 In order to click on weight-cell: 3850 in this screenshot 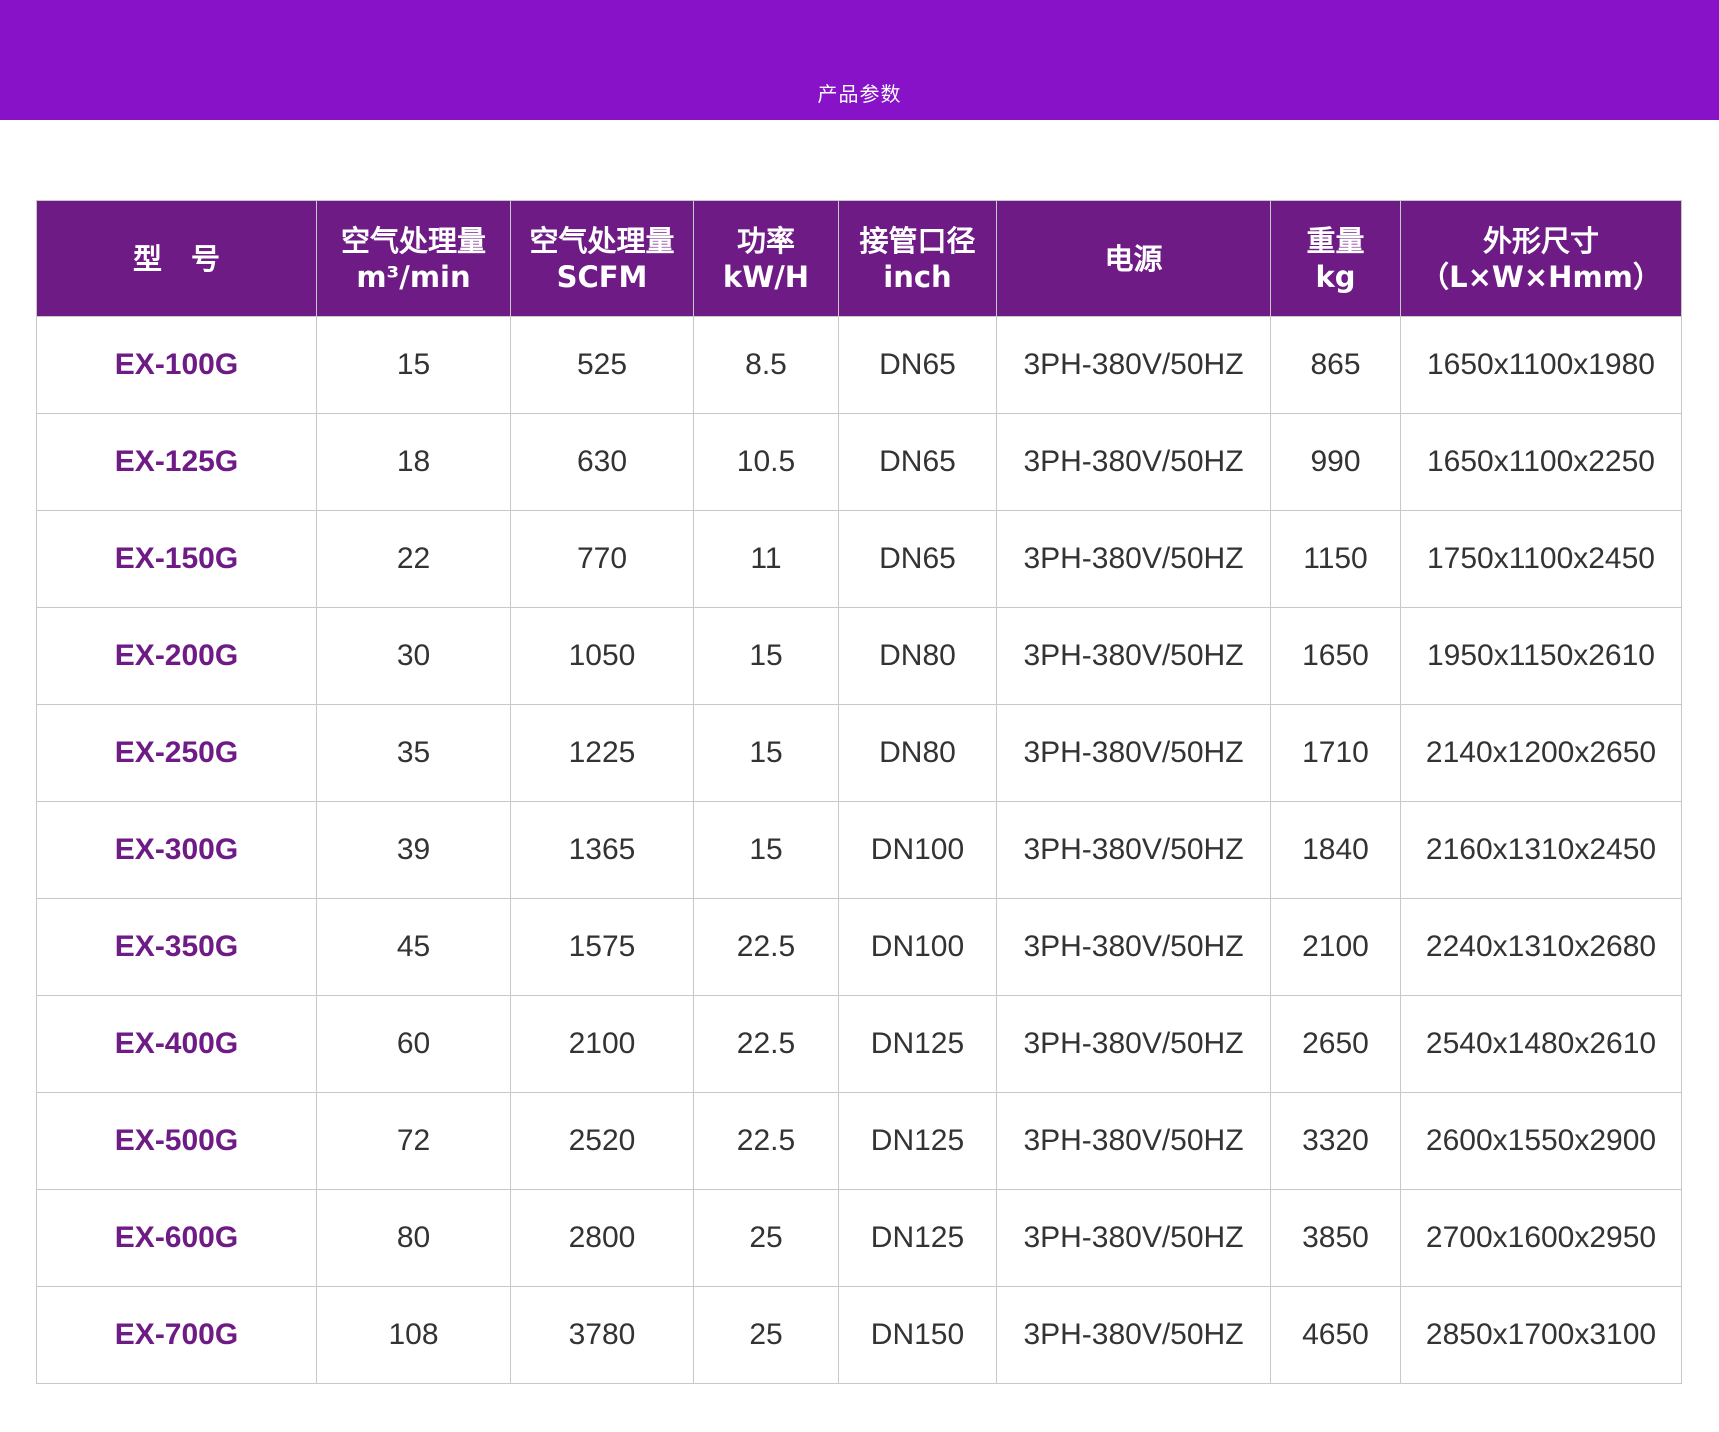, I will do `click(1335, 1238)`.